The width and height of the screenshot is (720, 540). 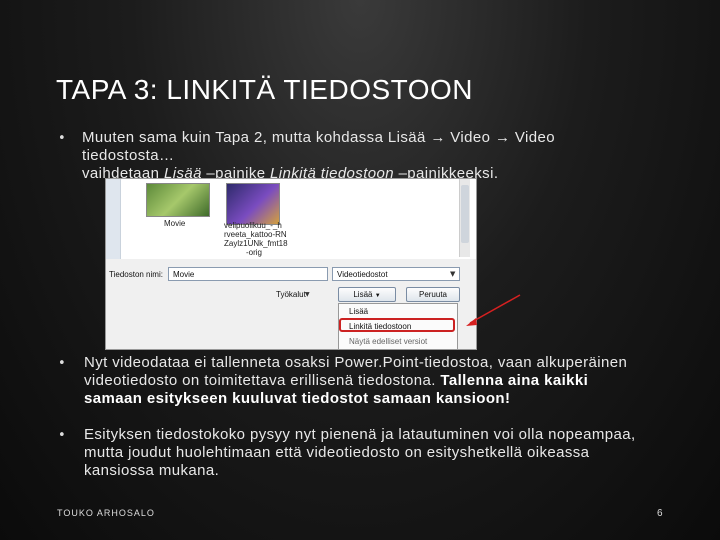 What do you see at coordinates (453, 274) in the screenshot?
I see `filetype-dropdown-icon: ▼` at bounding box center [453, 274].